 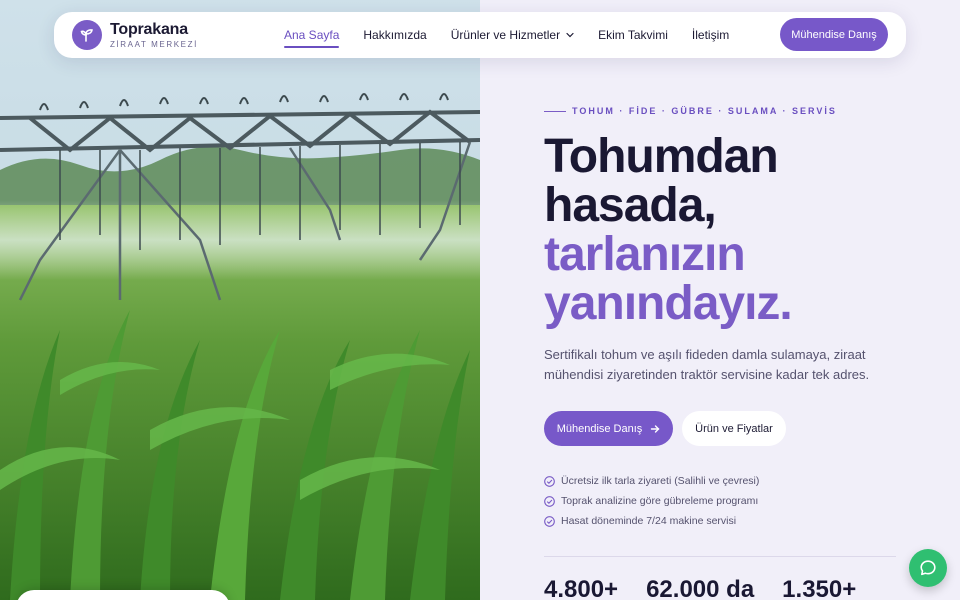 I want to click on stats-divider, so click(x=720, y=556).